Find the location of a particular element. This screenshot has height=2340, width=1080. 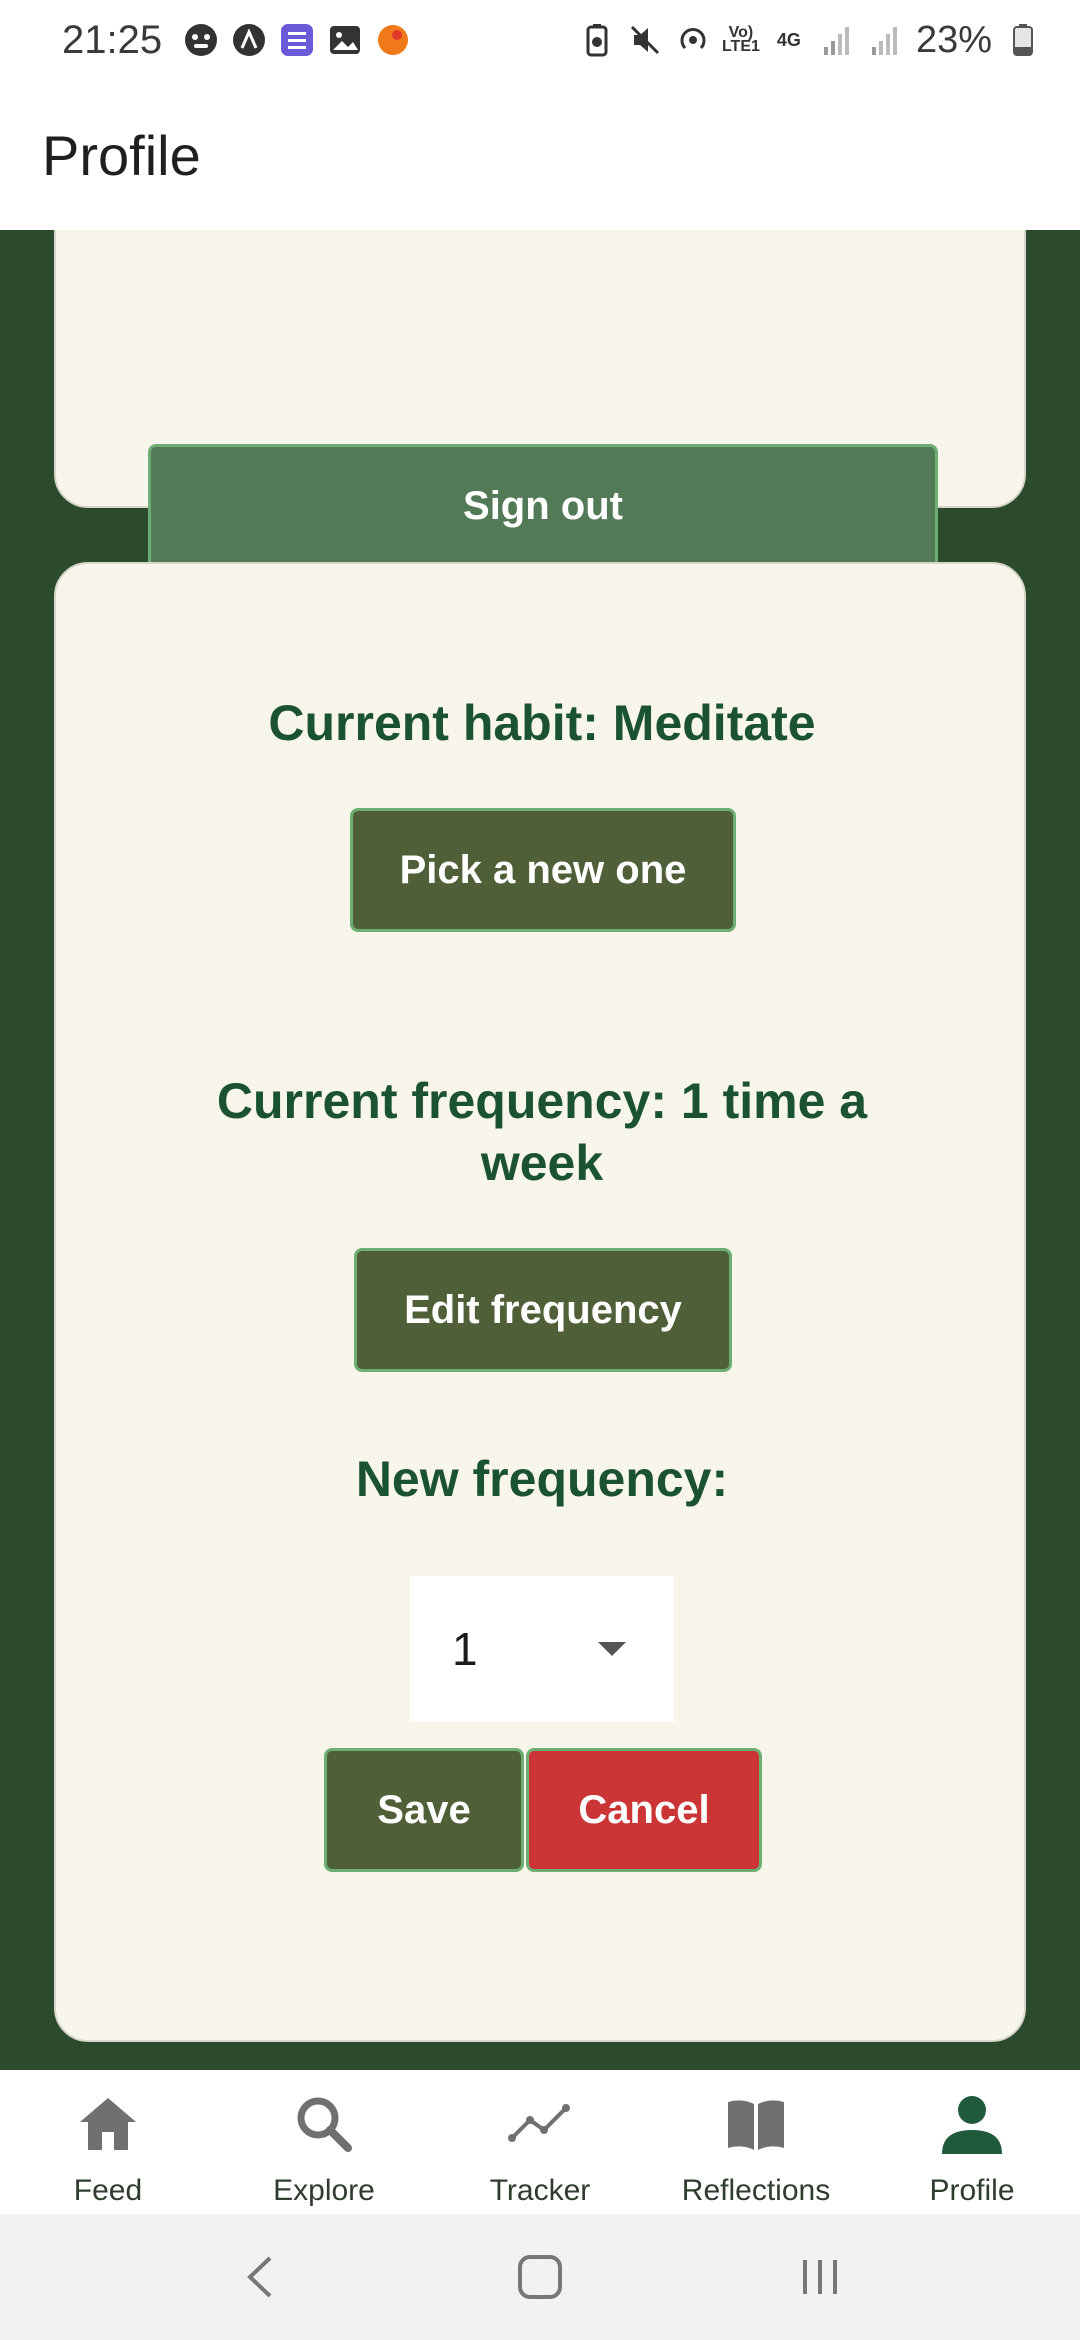

volte-icon: Vo) LTE1 is located at coordinates (740, 39).